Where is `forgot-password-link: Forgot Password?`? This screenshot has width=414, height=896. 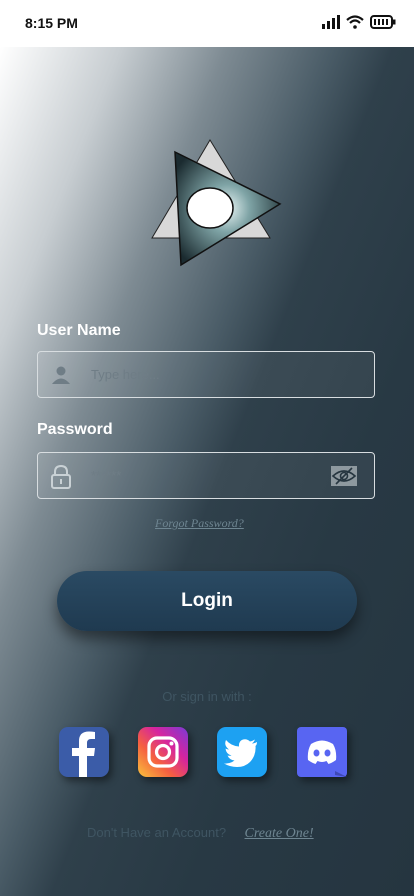 forgot-password-link: Forgot Password? is located at coordinates (199, 523).